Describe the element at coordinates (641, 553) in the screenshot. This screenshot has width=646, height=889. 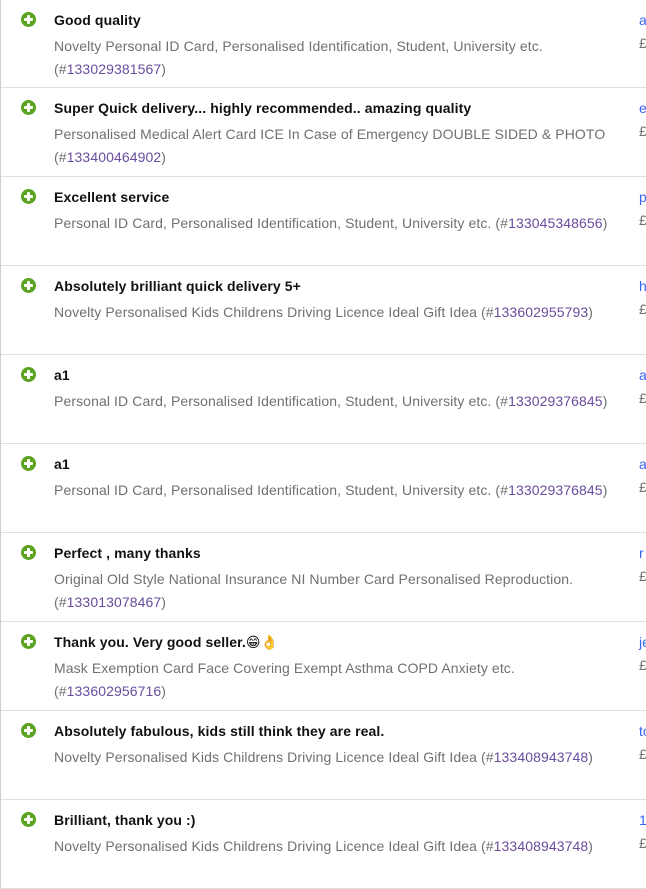
I see `buyer-link: r` at that location.